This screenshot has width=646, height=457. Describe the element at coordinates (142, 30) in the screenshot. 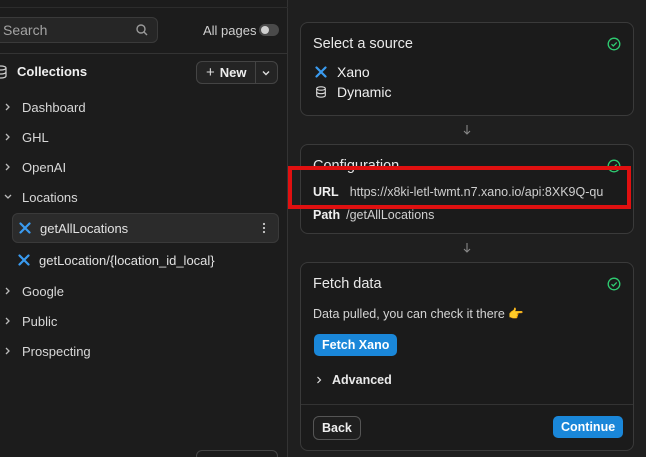

I see `search-icon` at that location.